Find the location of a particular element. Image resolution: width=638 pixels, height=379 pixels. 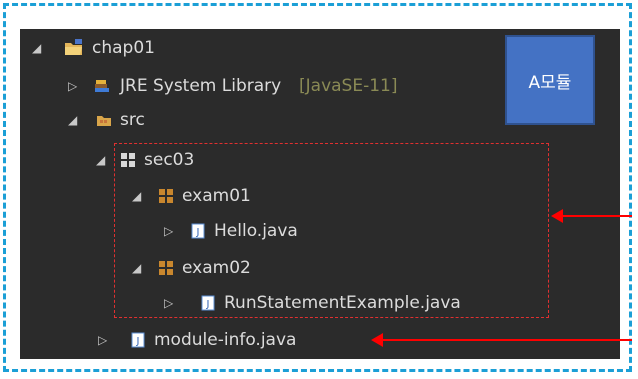

tree-item-jre-system-library: ▷ JRE System Library [JavaSE-11] is located at coordinates (265, 86).